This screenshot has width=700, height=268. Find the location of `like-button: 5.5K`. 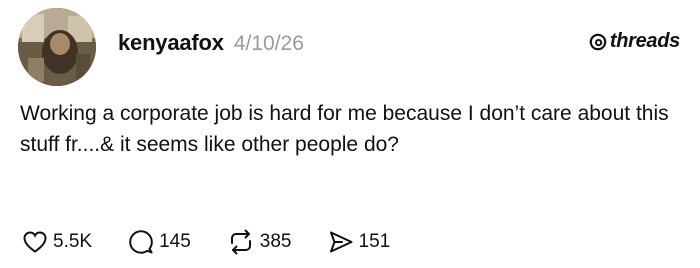

like-button: 5.5K is located at coordinates (57, 242).